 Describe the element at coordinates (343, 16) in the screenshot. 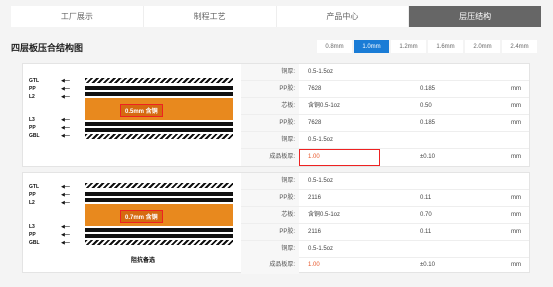

I see `tab-products: 产品中心` at that location.